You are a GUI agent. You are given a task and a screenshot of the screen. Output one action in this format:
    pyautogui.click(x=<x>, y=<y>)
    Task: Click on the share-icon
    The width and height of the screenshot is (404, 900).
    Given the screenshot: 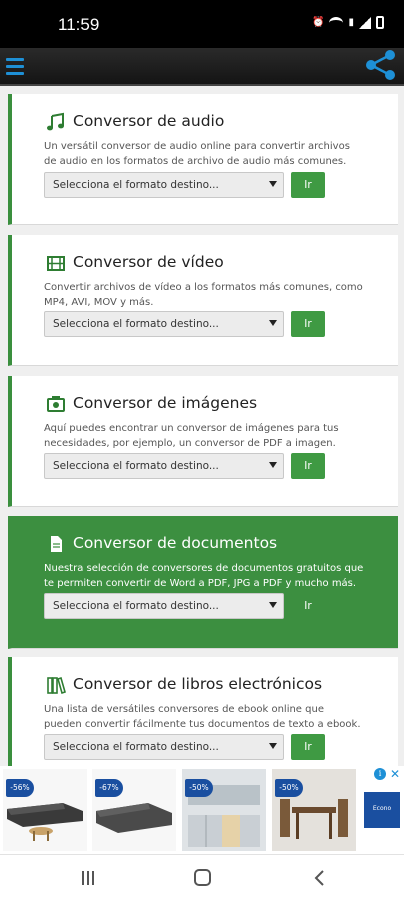 What is the action you would take?
    pyautogui.click(x=381, y=65)
    